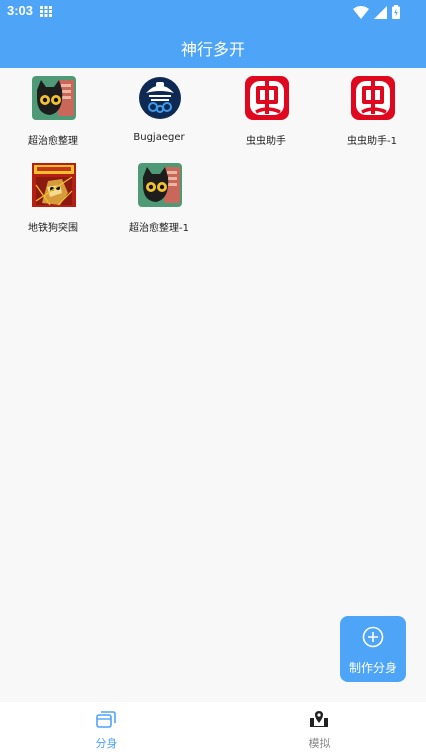 Image resolution: width=426 pixels, height=754 pixels. I want to click on wifi-icon, so click(361, 12).